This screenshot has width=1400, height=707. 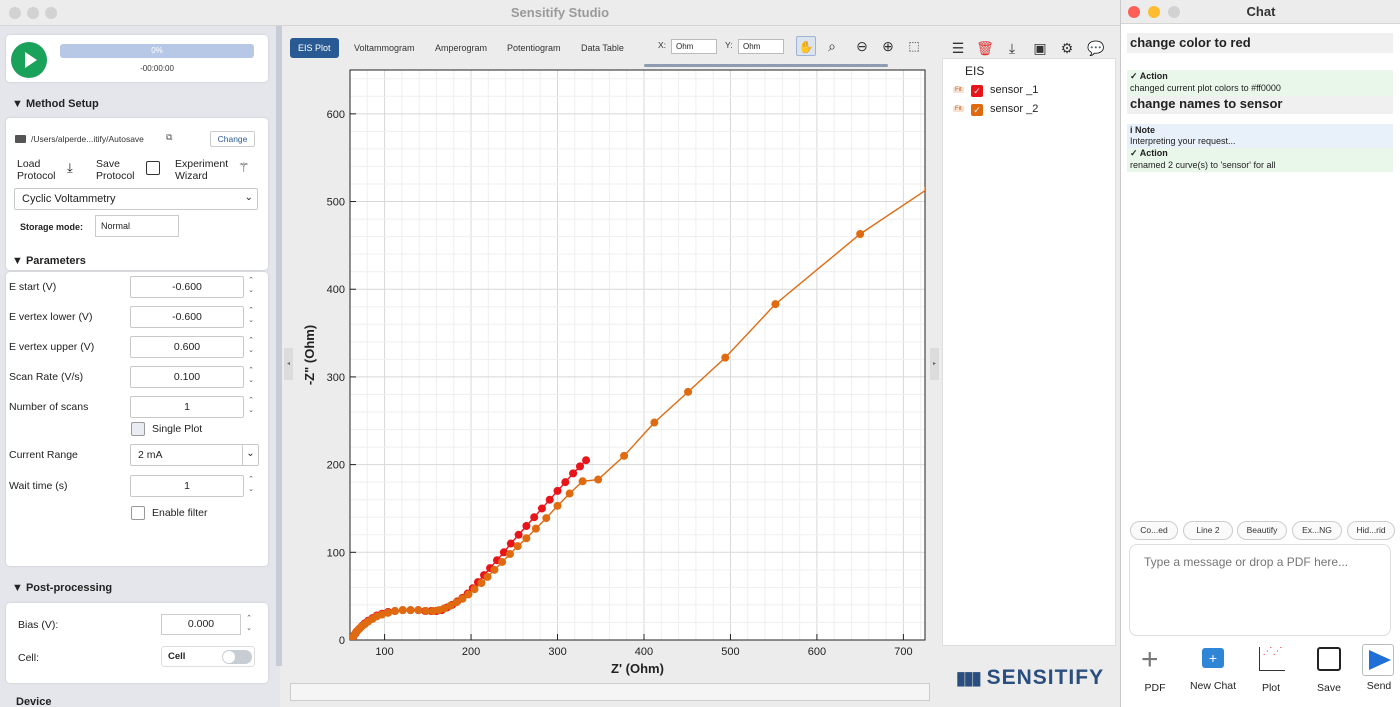 What do you see at coordinates (138, 513) in the screenshot?
I see `enable-filter-checkbox` at bounding box center [138, 513].